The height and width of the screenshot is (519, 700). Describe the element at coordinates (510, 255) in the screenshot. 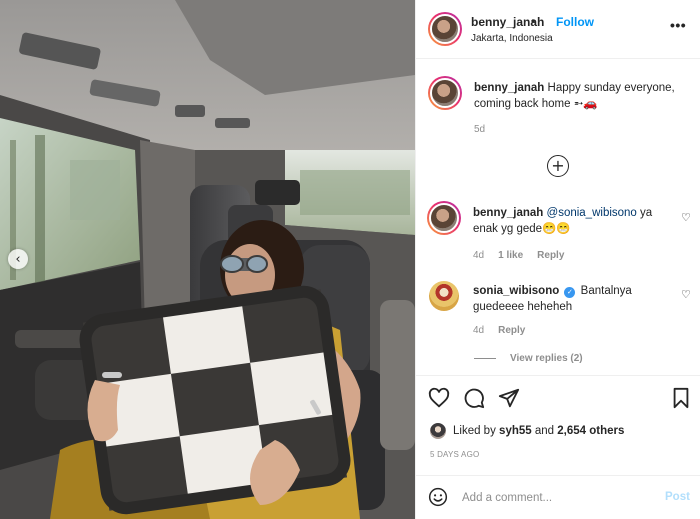

I see `comment-likes: 1 like` at that location.